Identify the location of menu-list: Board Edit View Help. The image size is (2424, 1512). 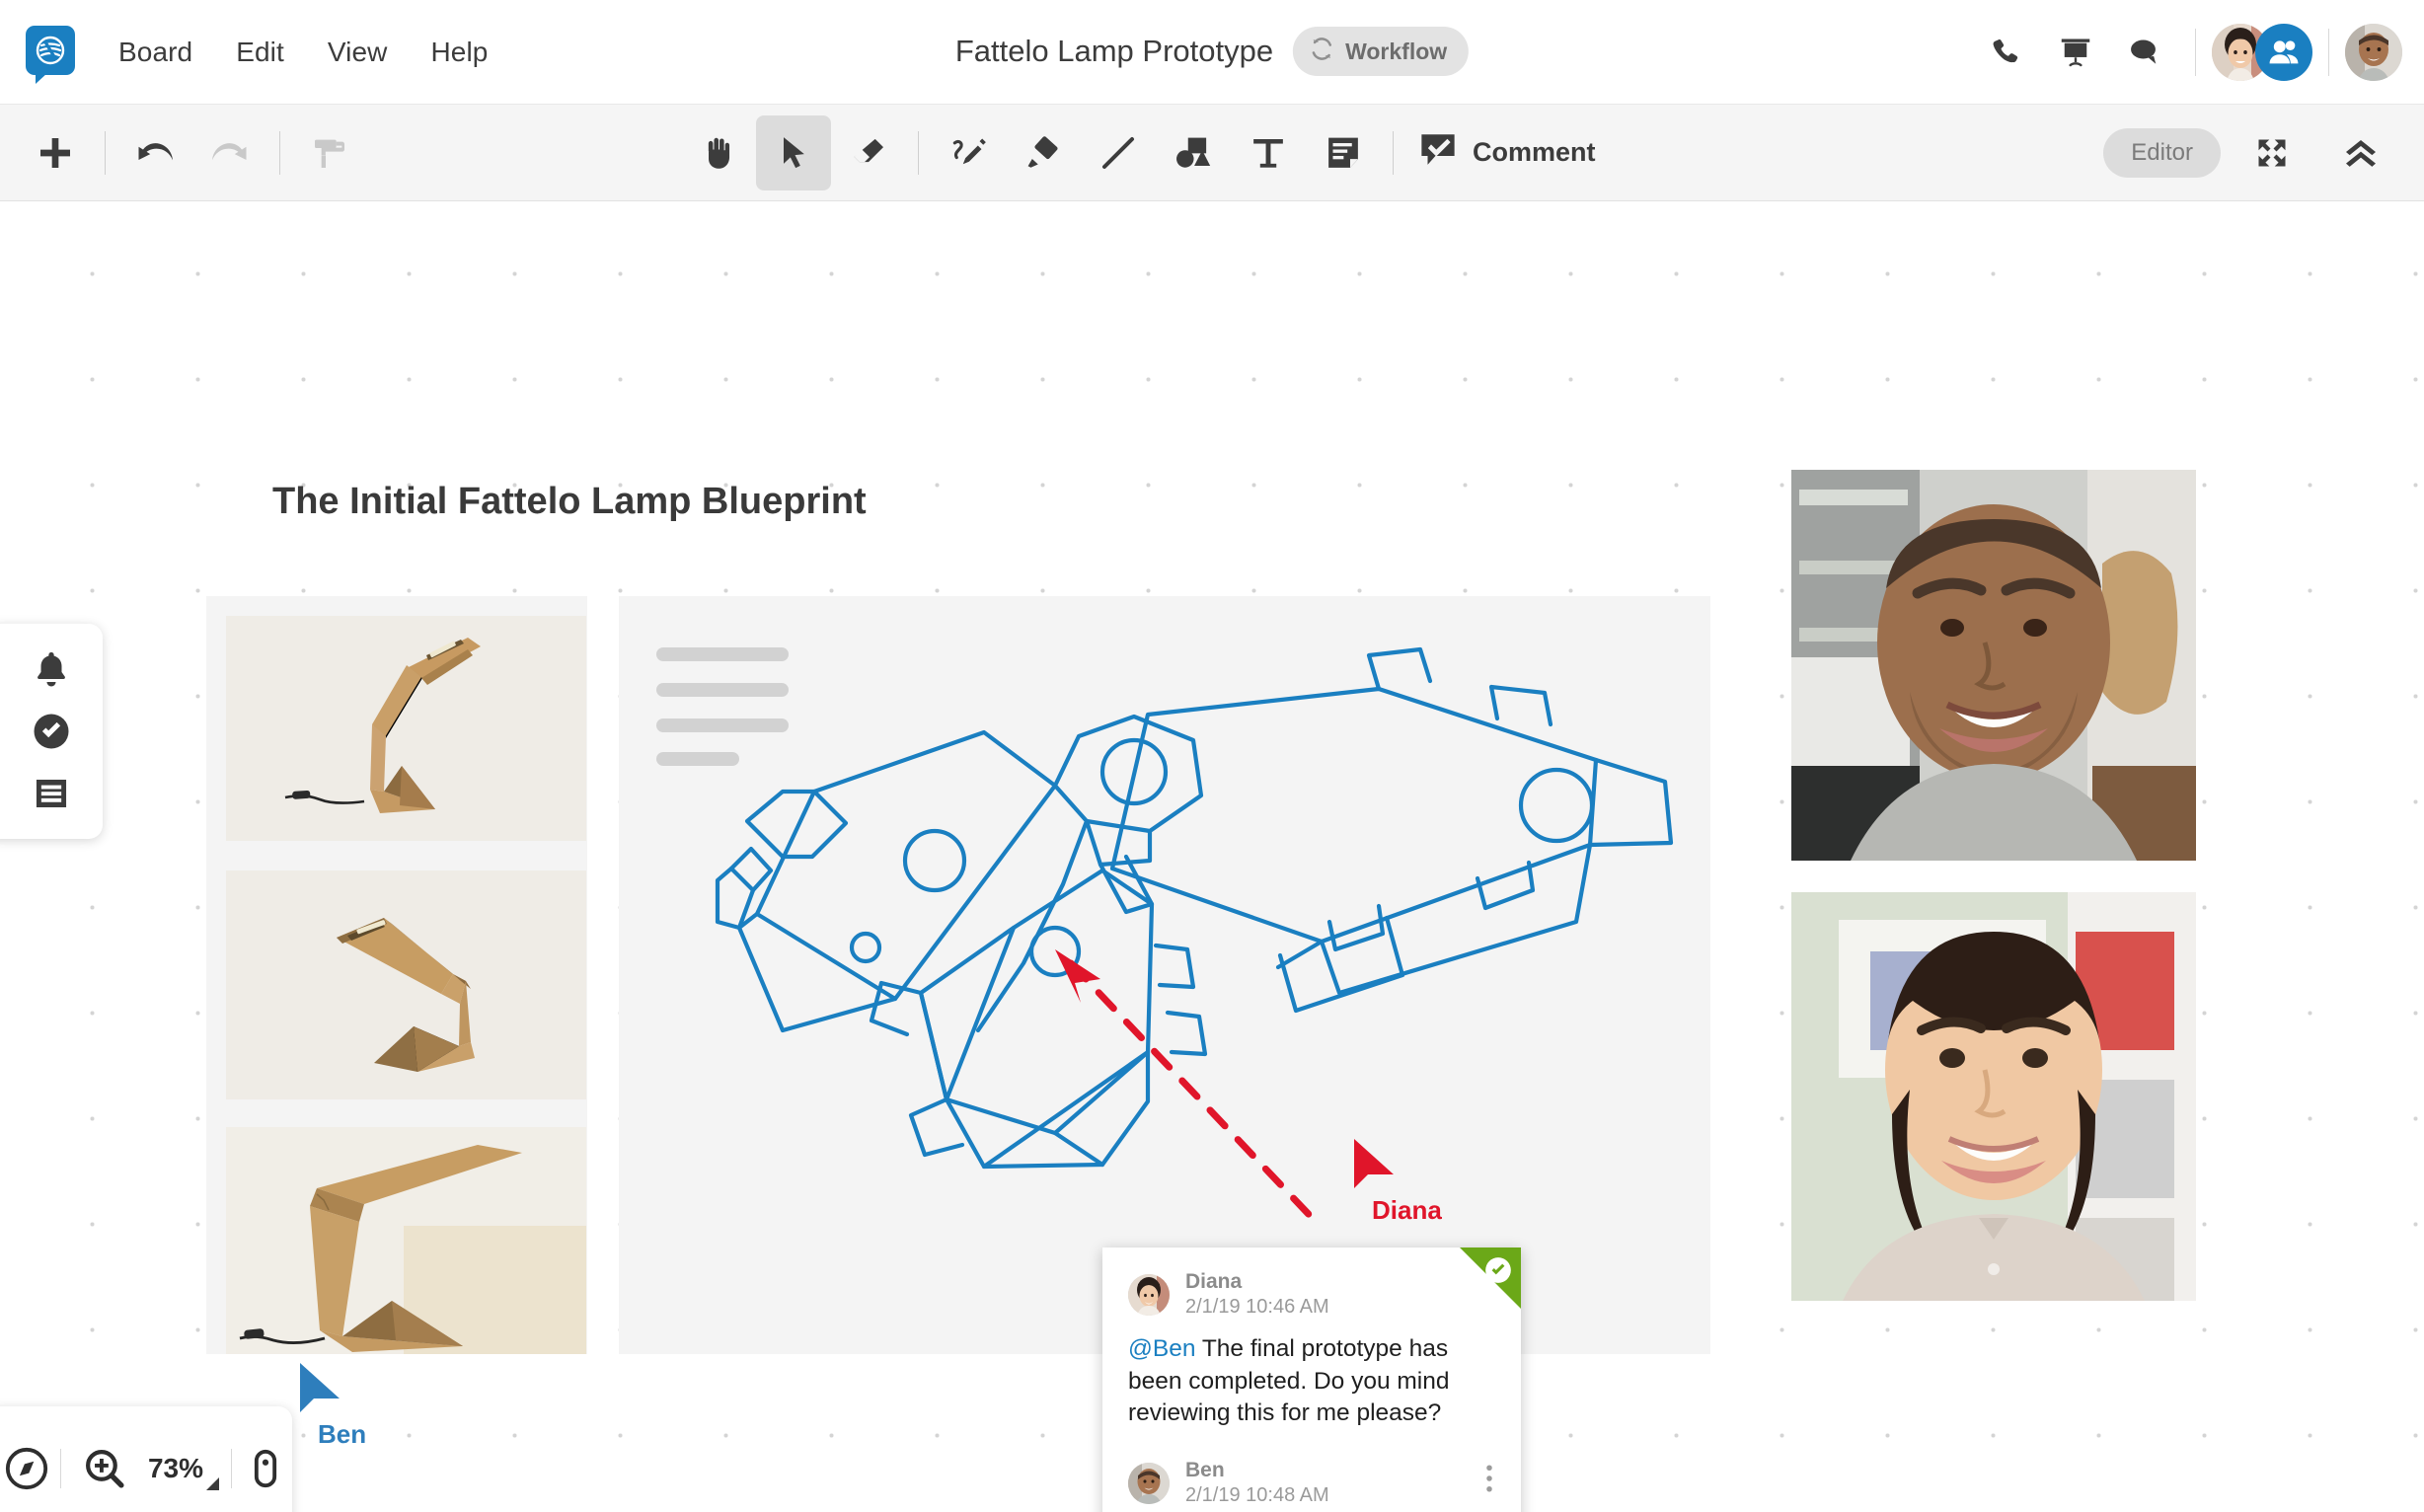
(303, 52).